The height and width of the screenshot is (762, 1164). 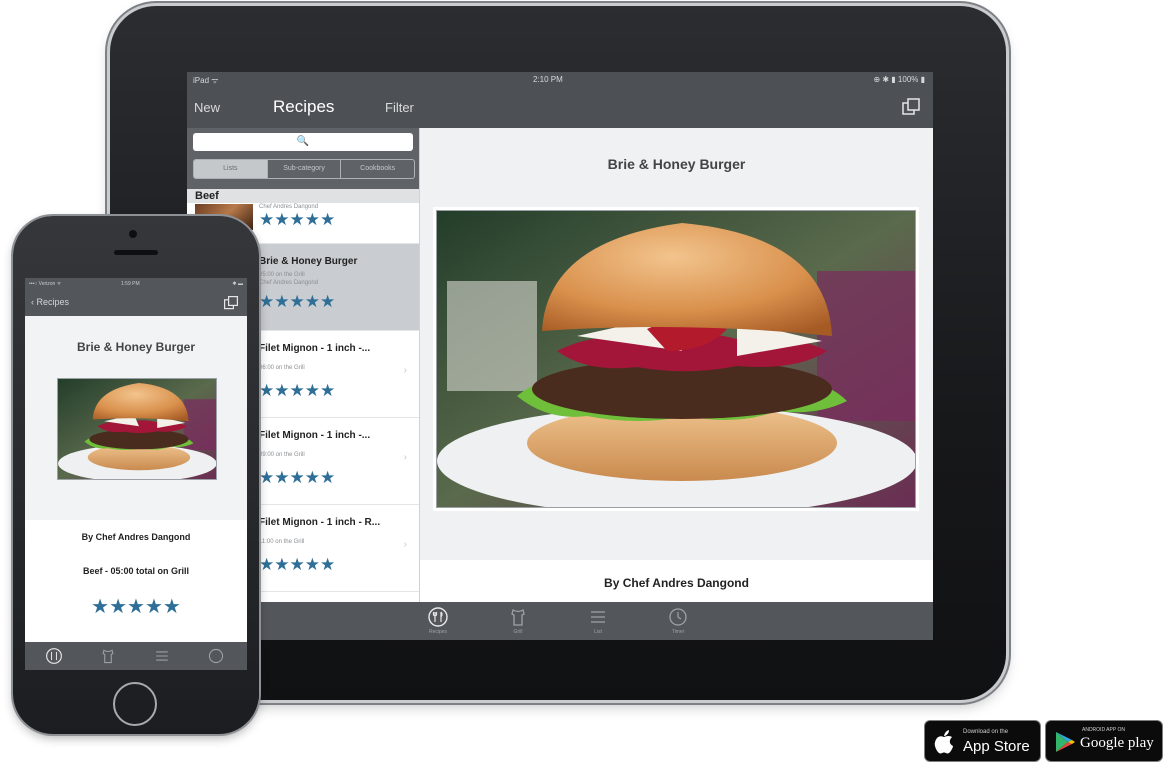 I want to click on google-play-icon, so click(x=1065, y=742).